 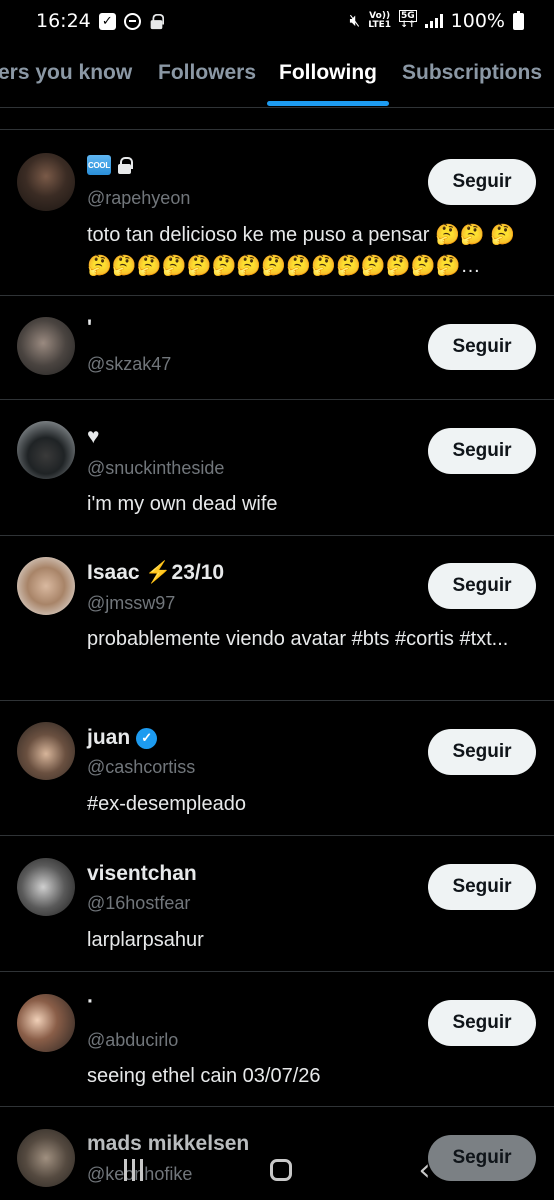 I want to click on user-bio: larplarpsahur, so click(x=145, y=940).